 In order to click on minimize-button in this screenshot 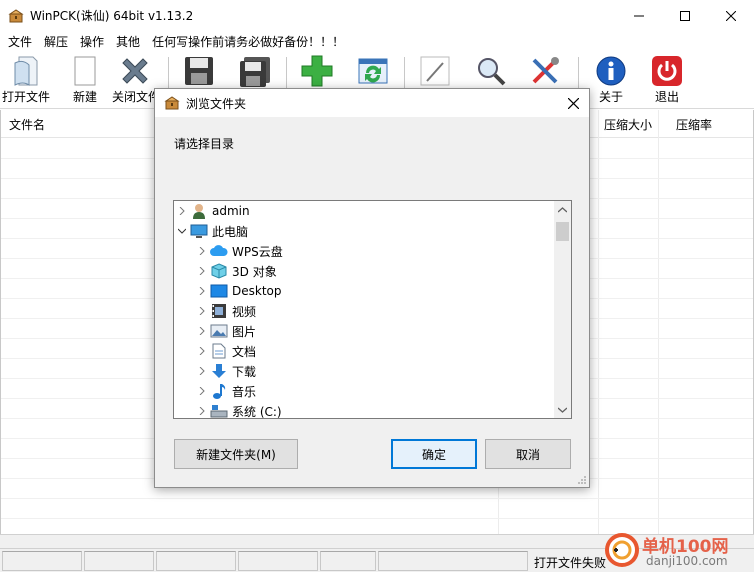, I will do `click(639, 15)`.